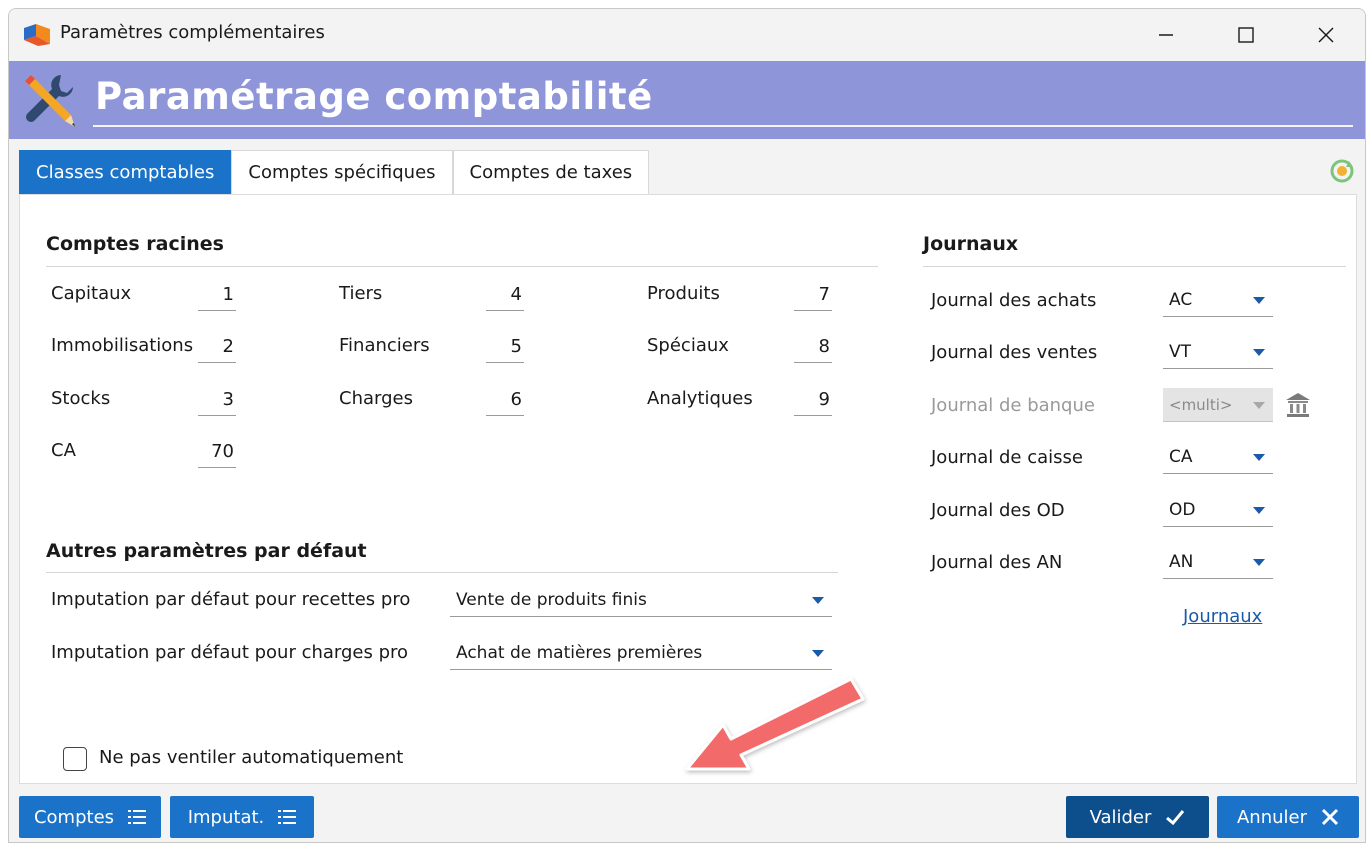  What do you see at coordinates (125, 172) in the screenshot?
I see `tab-classes-comptables: Classes comptables` at bounding box center [125, 172].